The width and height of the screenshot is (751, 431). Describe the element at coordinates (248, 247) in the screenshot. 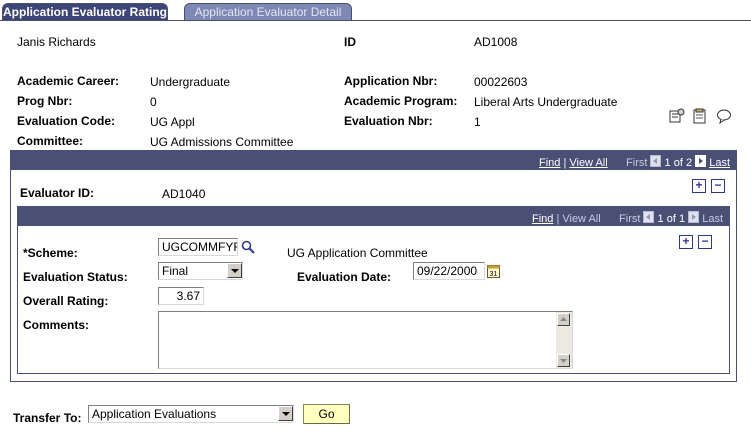

I see `search-icon` at that location.